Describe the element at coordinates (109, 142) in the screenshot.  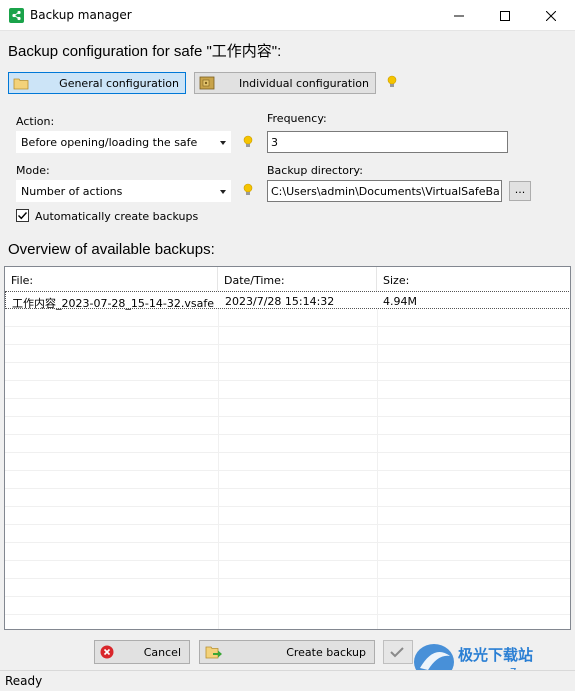
I see `action-value: Before opening/loading the safe` at that location.